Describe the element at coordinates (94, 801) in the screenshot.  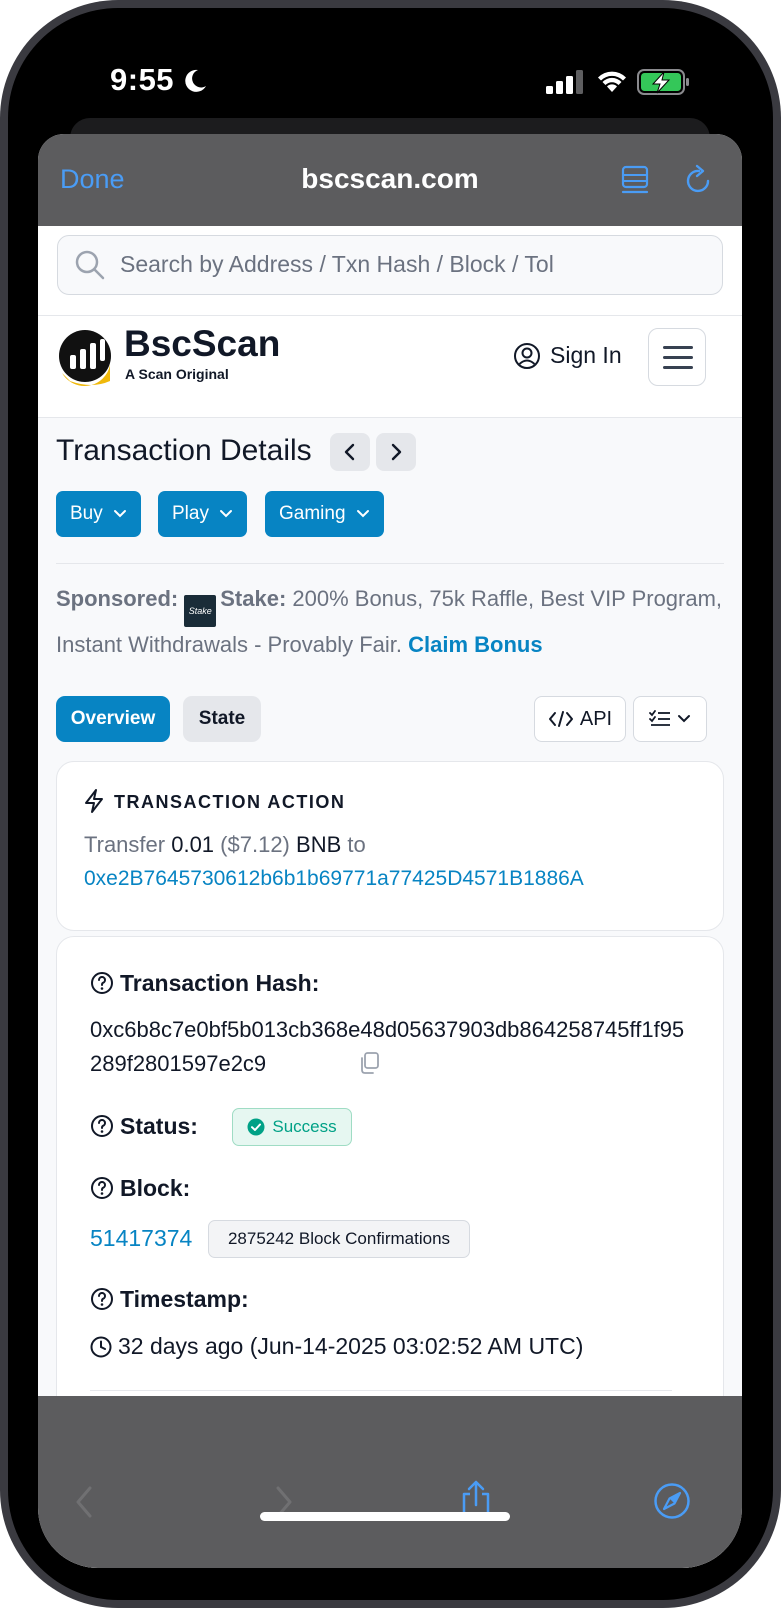
I see `lightning-icon` at that location.